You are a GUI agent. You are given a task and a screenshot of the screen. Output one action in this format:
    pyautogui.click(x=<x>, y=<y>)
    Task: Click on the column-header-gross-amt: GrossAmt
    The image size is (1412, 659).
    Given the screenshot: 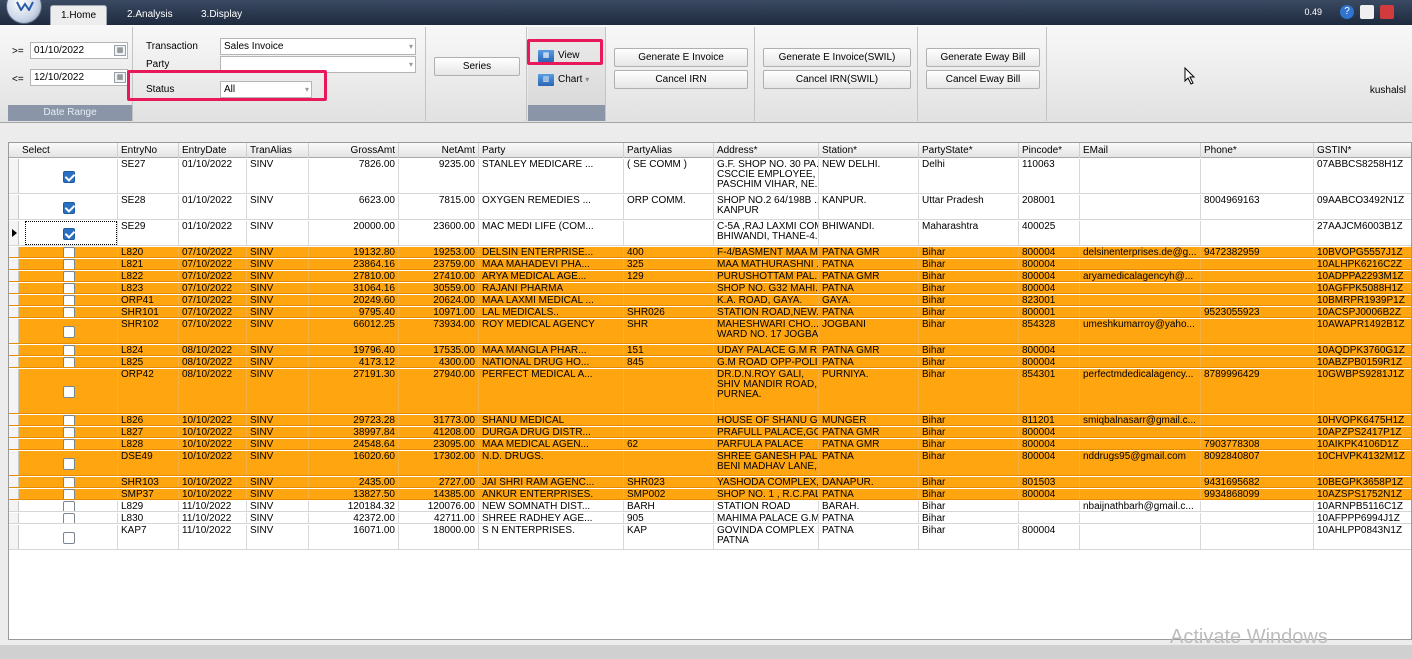 What is the action you would take?
    pyautogui.click(x=354, y=150)
    